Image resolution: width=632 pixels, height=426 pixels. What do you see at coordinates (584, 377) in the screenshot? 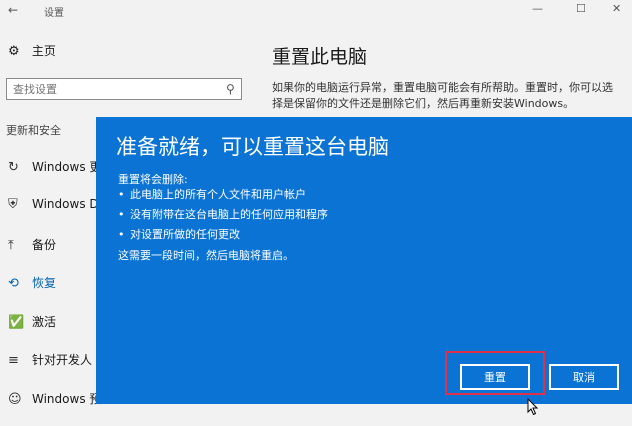
I see `cancel-button: 取消` at bounding box center [584, 377].